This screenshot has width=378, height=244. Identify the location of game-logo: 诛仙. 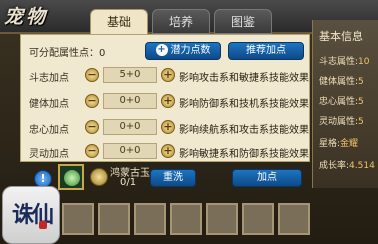
(31, 215).